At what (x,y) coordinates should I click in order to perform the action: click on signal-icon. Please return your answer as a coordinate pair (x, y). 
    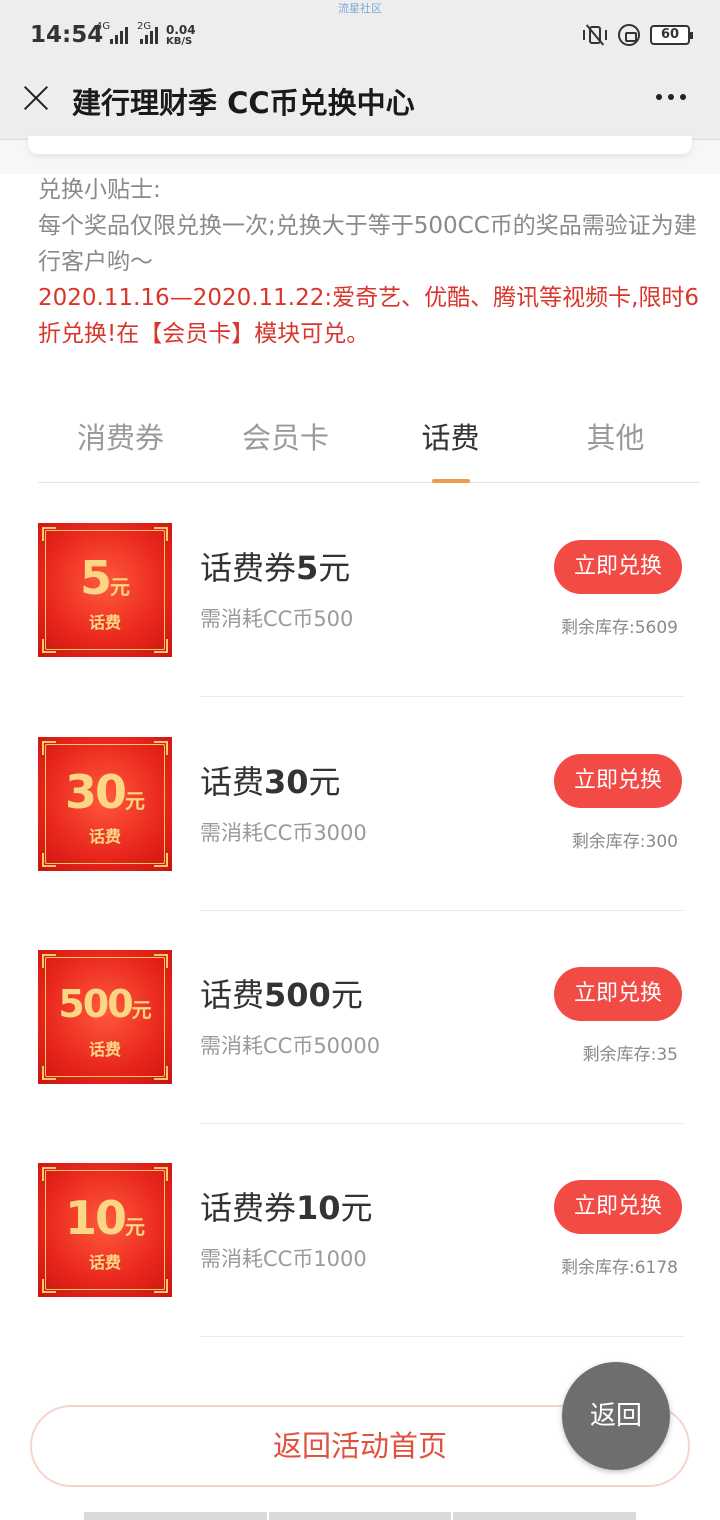
    Looking at the image, I should click on (121, 35).